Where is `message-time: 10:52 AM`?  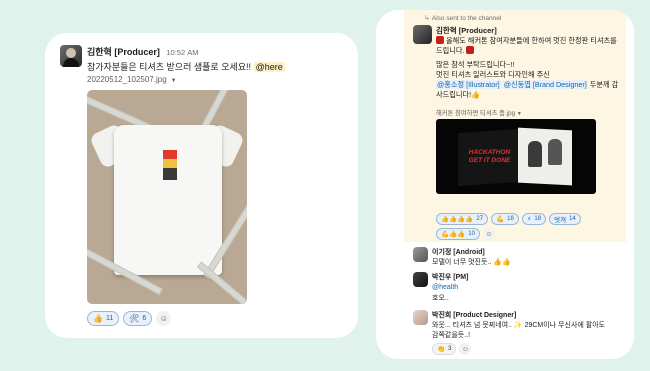
message-time: 10:52 AM is located at coordinates (182, 52).